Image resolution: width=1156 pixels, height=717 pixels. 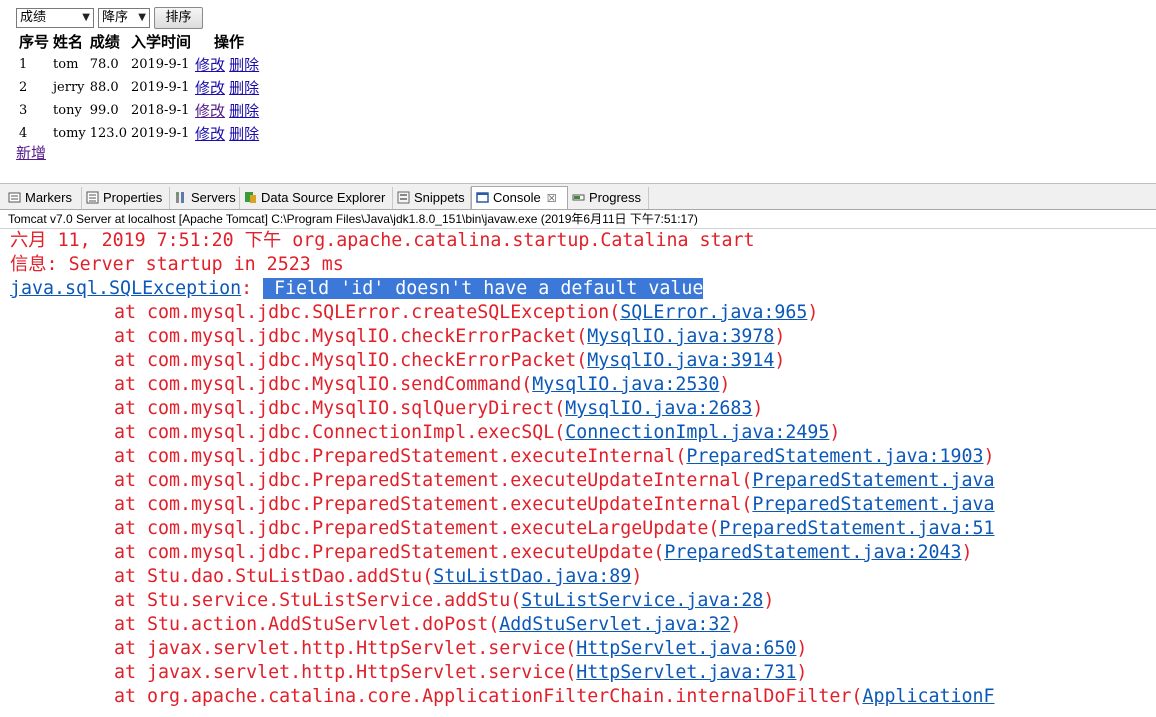 I want to click on cell-date: 2018-9-1, so click(x=160, y=110).